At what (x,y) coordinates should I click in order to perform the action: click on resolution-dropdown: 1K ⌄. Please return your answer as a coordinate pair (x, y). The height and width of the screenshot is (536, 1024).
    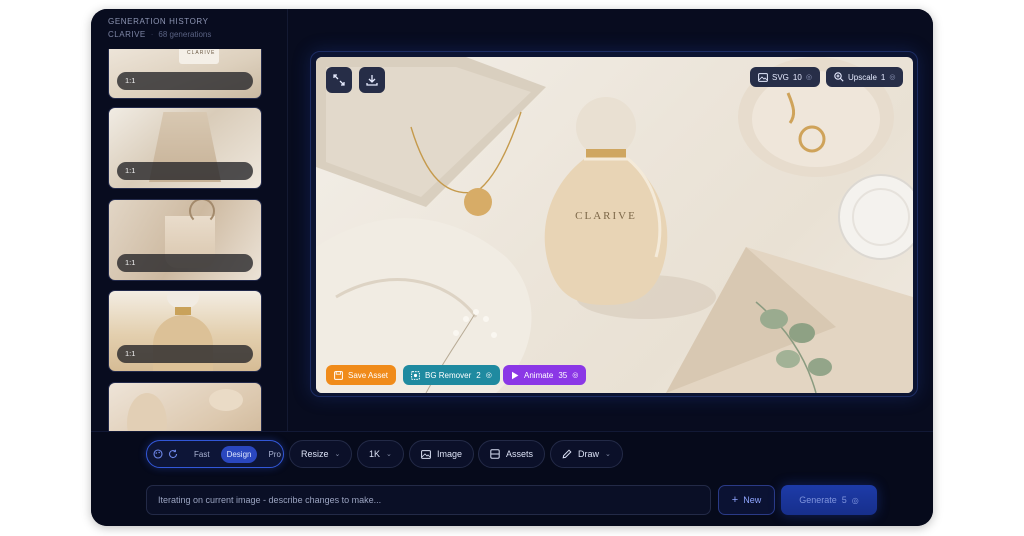
    Looking at the image, I should click on (380, 454).